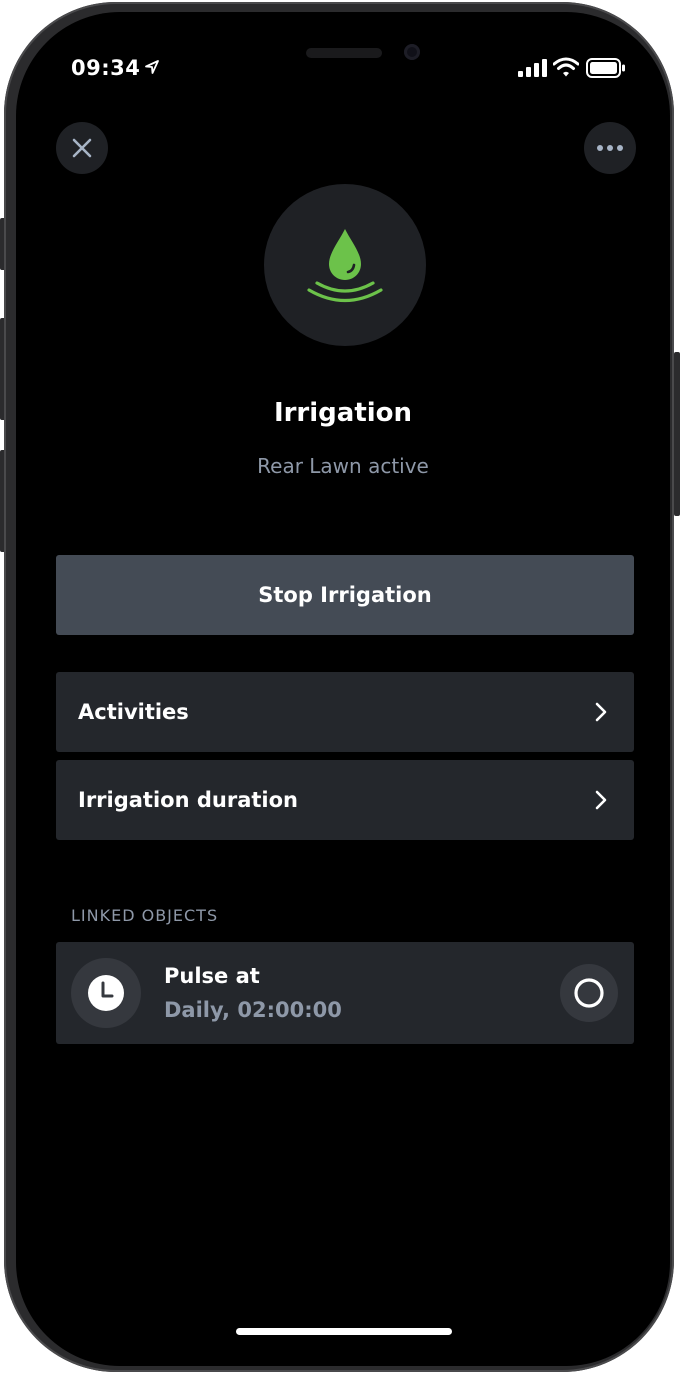  I want to click on linked-object-toggle, so click(589, 993).